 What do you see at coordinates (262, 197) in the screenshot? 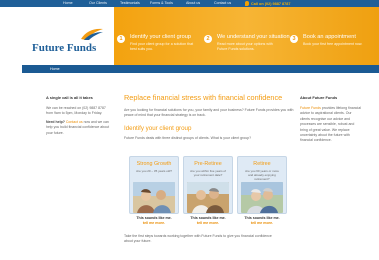
I see `retired-couple-photo` at bounding box center [262, 197].